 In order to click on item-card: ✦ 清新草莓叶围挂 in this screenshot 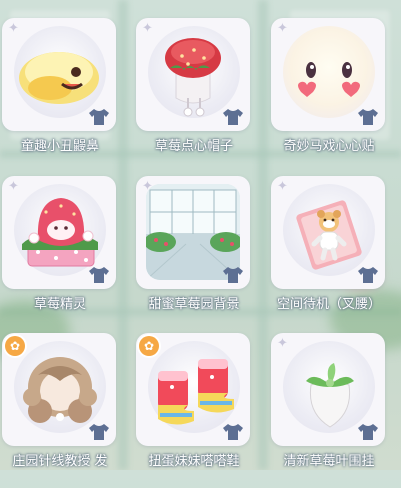, I will do `click(330, 410)`.